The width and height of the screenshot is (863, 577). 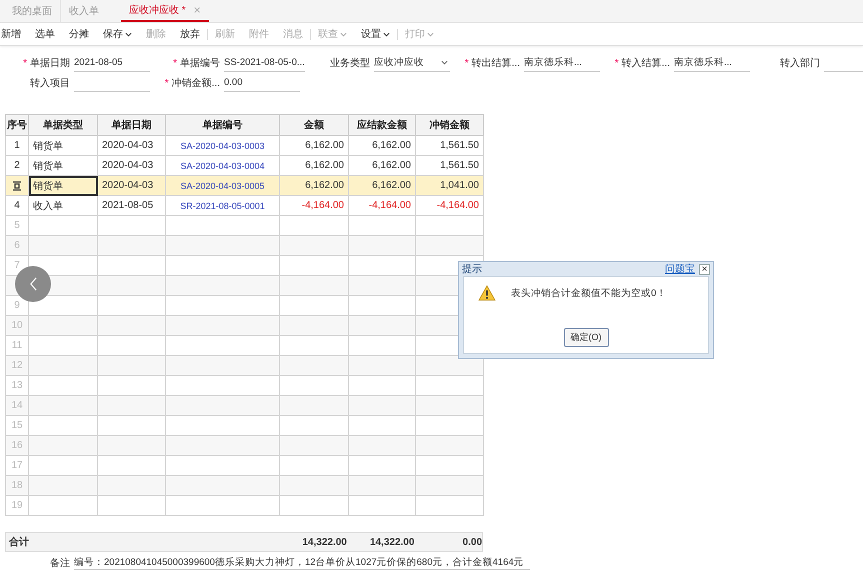 I want to click on help-link: 问题宝, so click(x=680, y=269).